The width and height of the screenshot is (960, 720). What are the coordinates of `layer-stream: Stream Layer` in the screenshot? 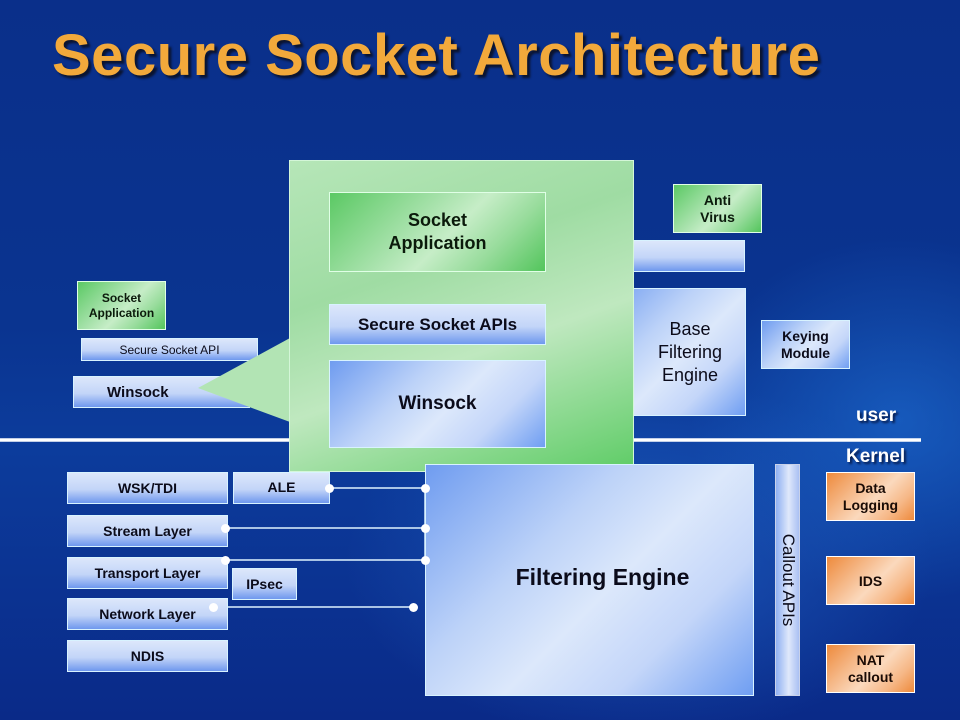 It's located at (147, 531).